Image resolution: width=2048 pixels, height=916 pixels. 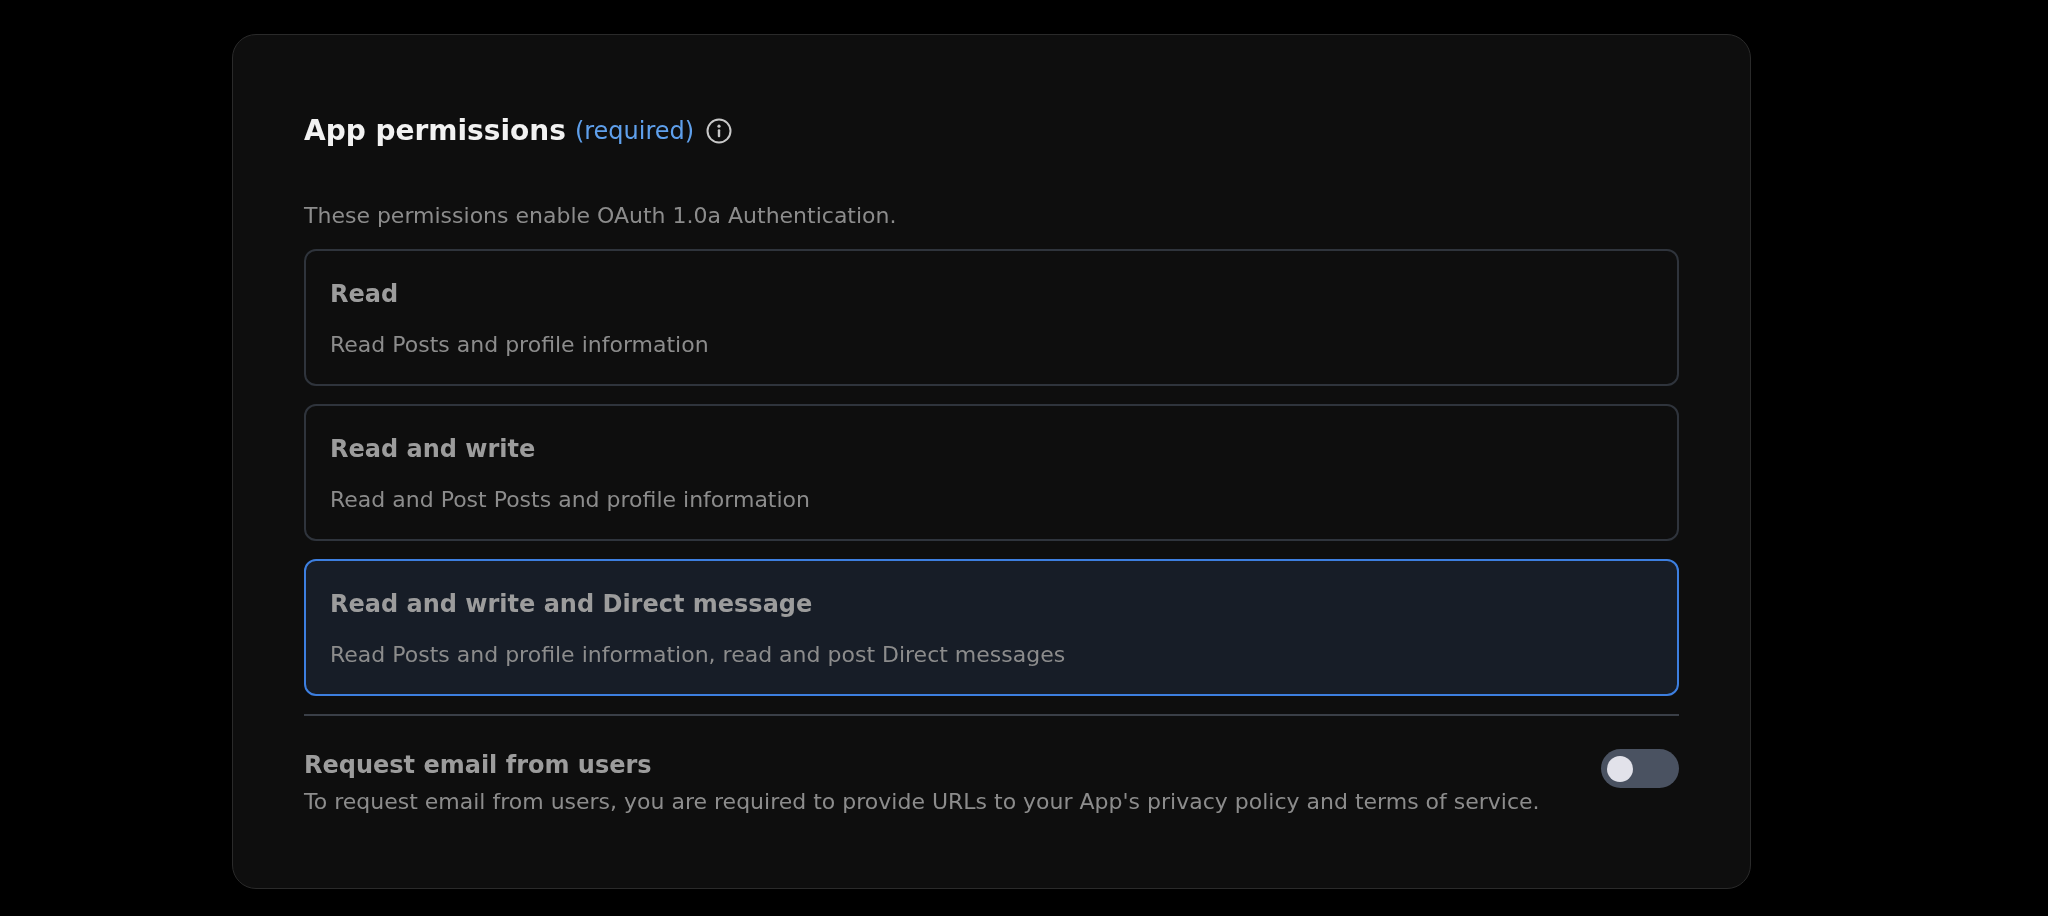 What do you see at coordinates (1640, 768) in the screenshot?
I see `toggle-switch` at bounding box center [1640, 768].